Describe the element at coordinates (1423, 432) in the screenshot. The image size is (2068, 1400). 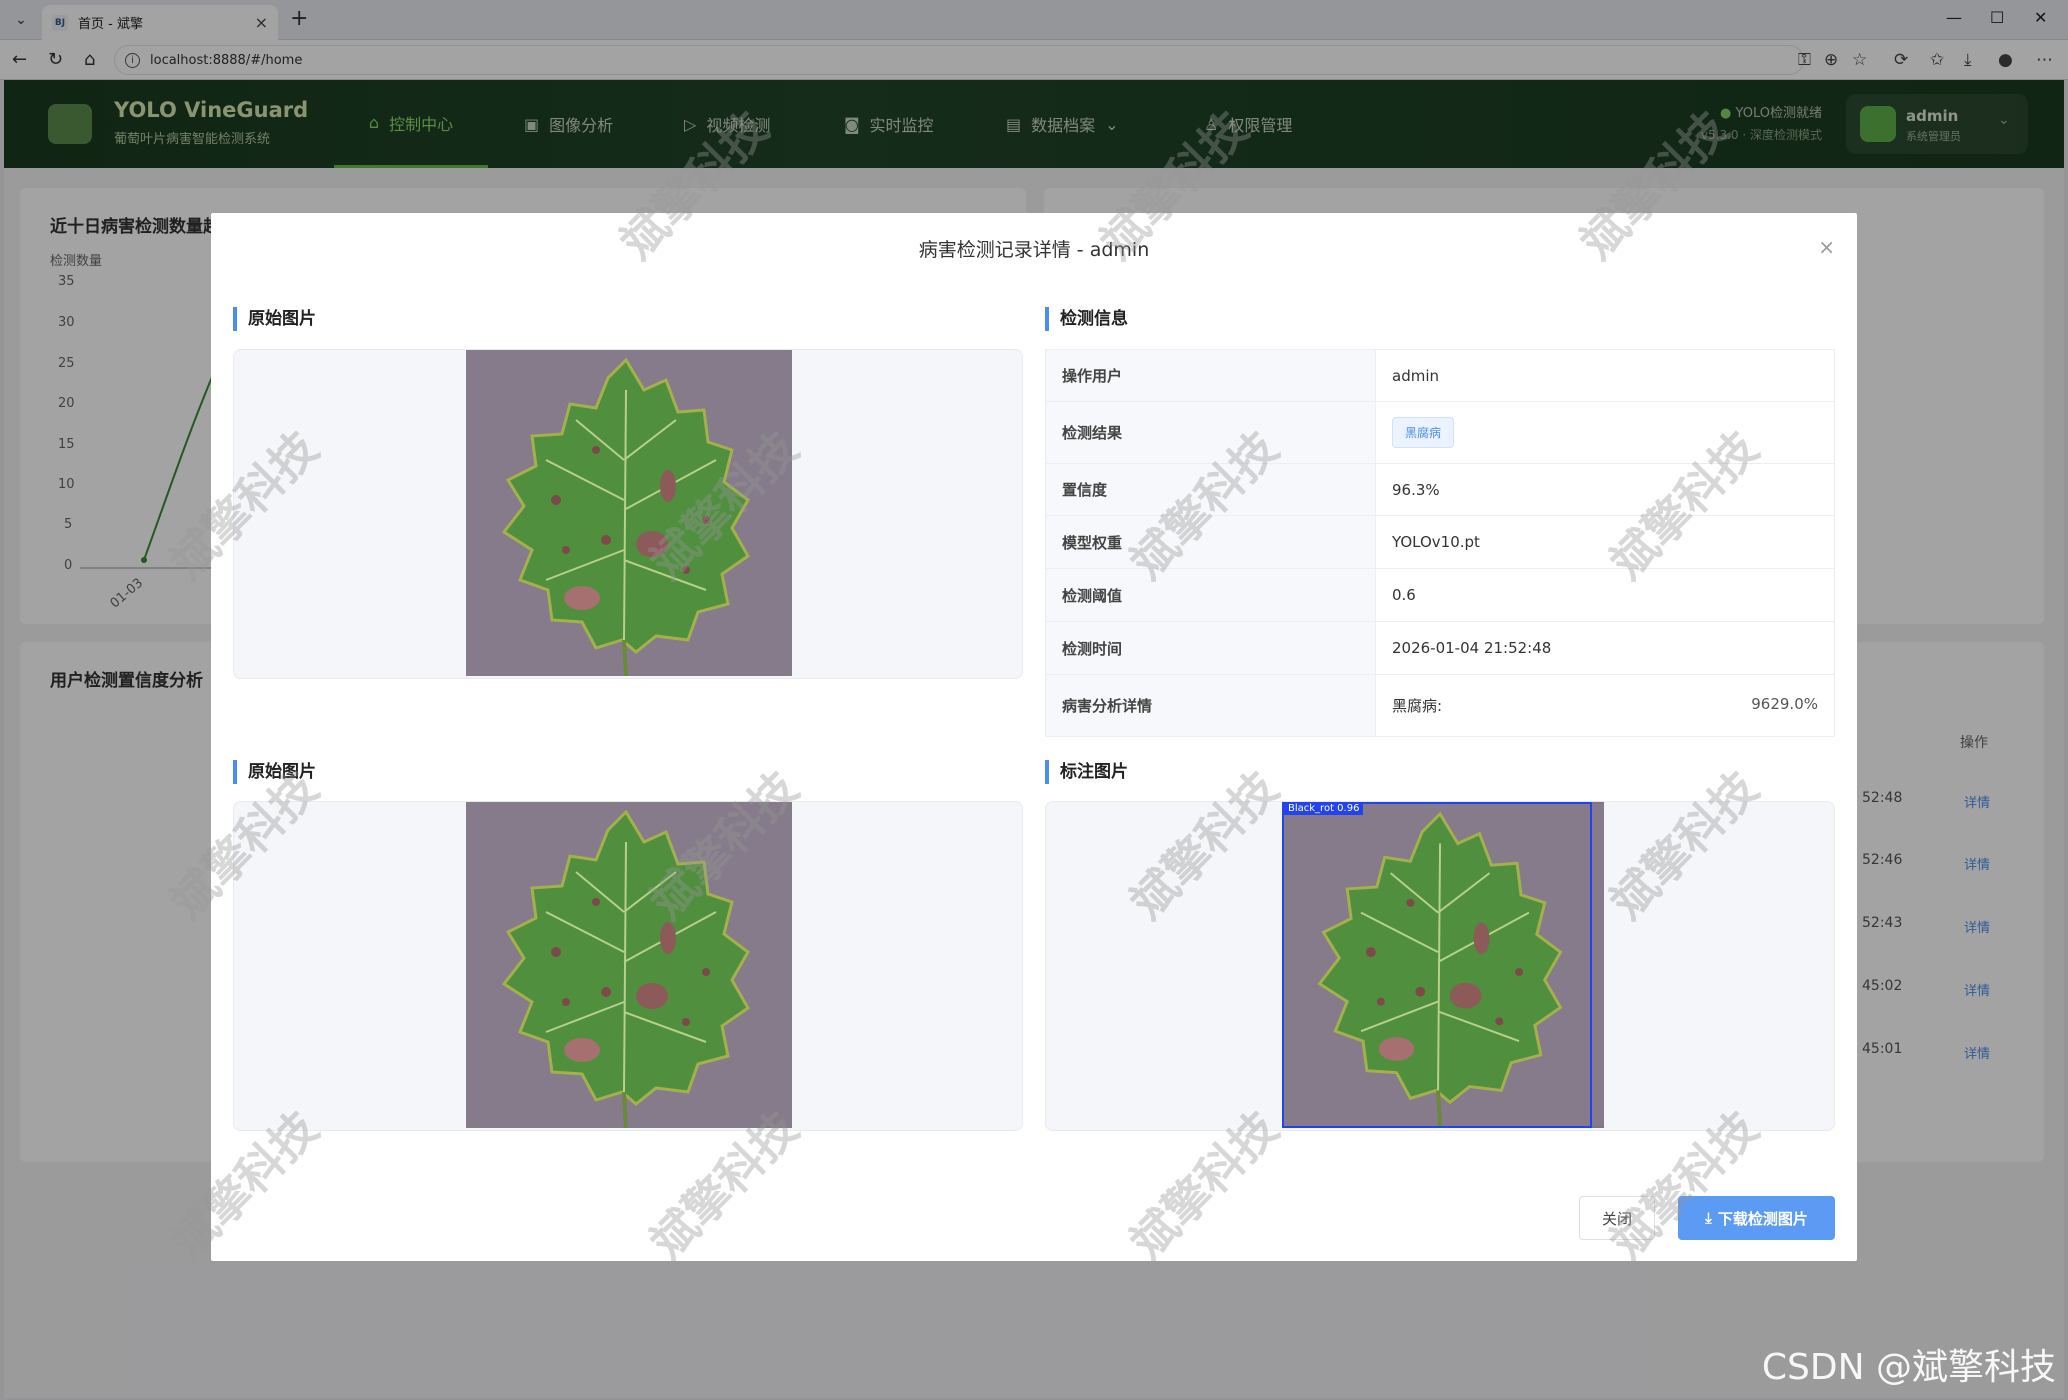
I see `result-tag: 黑腐病` at that location.